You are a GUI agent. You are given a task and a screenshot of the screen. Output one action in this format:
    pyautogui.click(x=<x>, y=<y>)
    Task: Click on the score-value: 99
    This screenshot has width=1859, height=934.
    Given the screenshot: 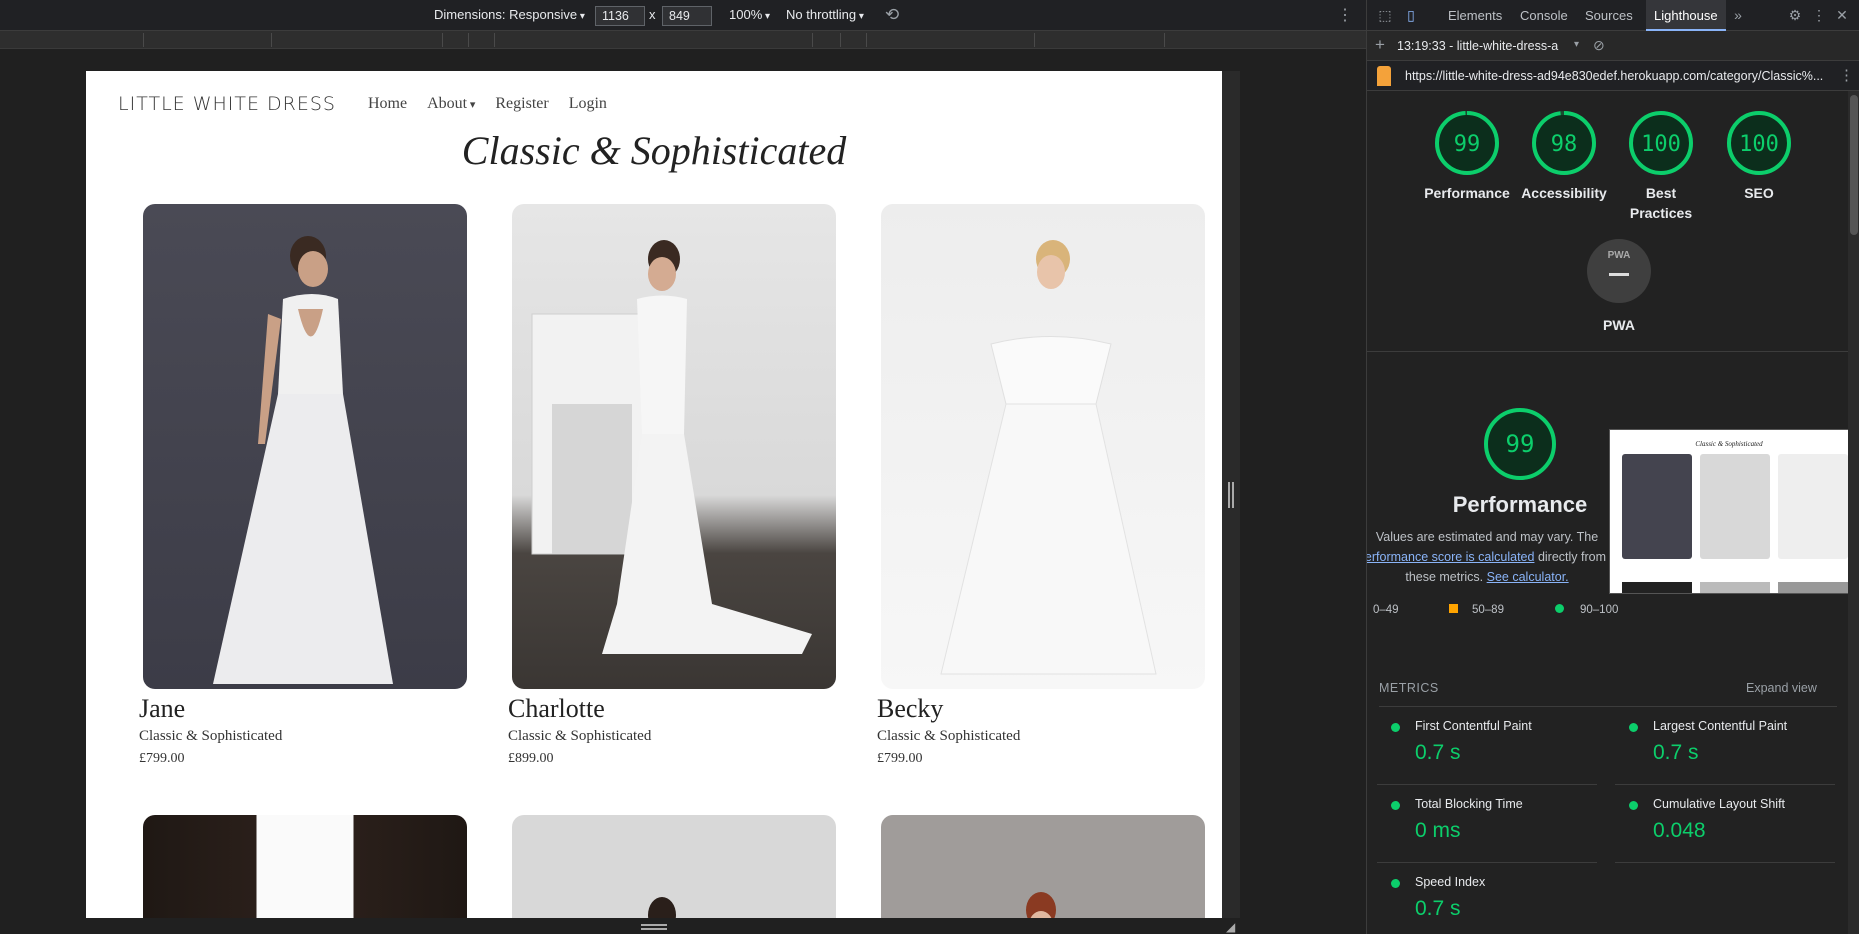 What is the action you would take?
    pyautogui.click(x=1467, y=144)
    